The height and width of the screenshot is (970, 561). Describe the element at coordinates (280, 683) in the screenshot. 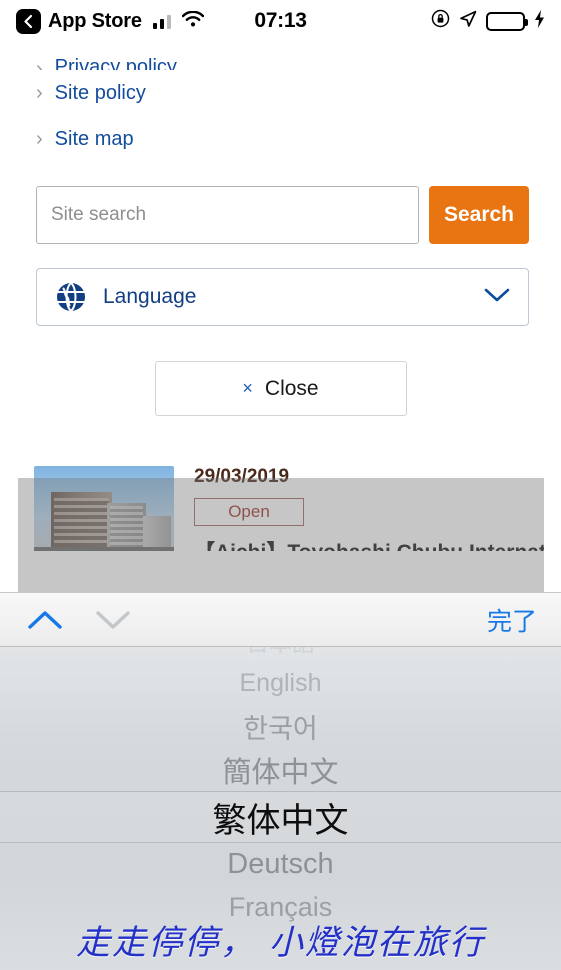

I see `picker-option: English` at that location.